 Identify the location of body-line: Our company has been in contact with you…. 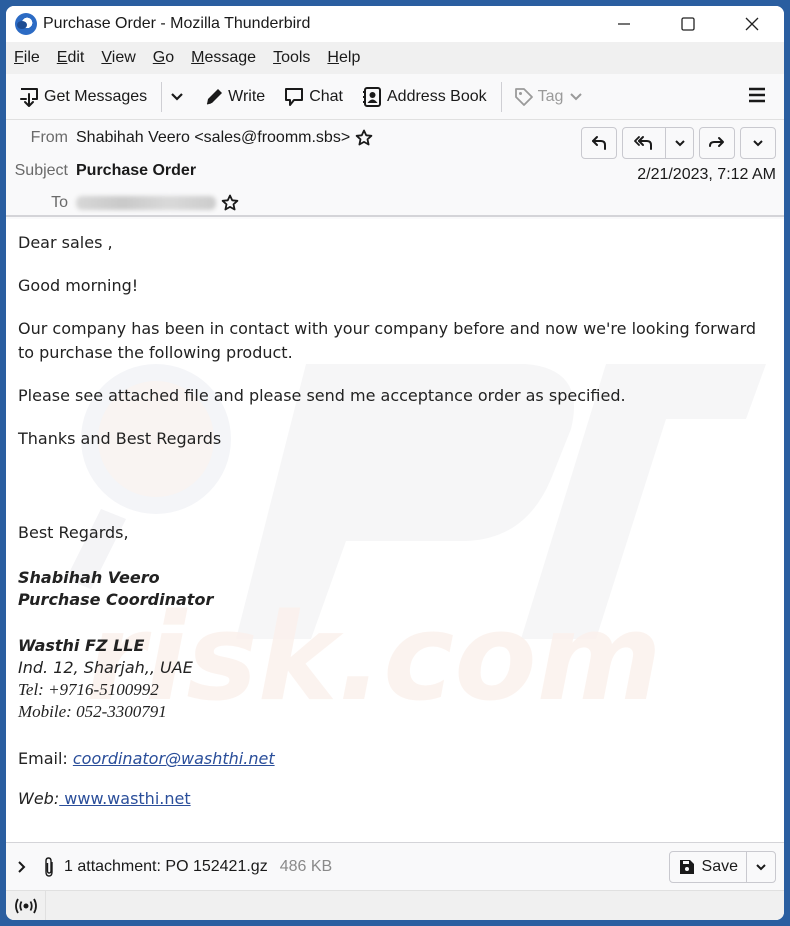
(387, 340).